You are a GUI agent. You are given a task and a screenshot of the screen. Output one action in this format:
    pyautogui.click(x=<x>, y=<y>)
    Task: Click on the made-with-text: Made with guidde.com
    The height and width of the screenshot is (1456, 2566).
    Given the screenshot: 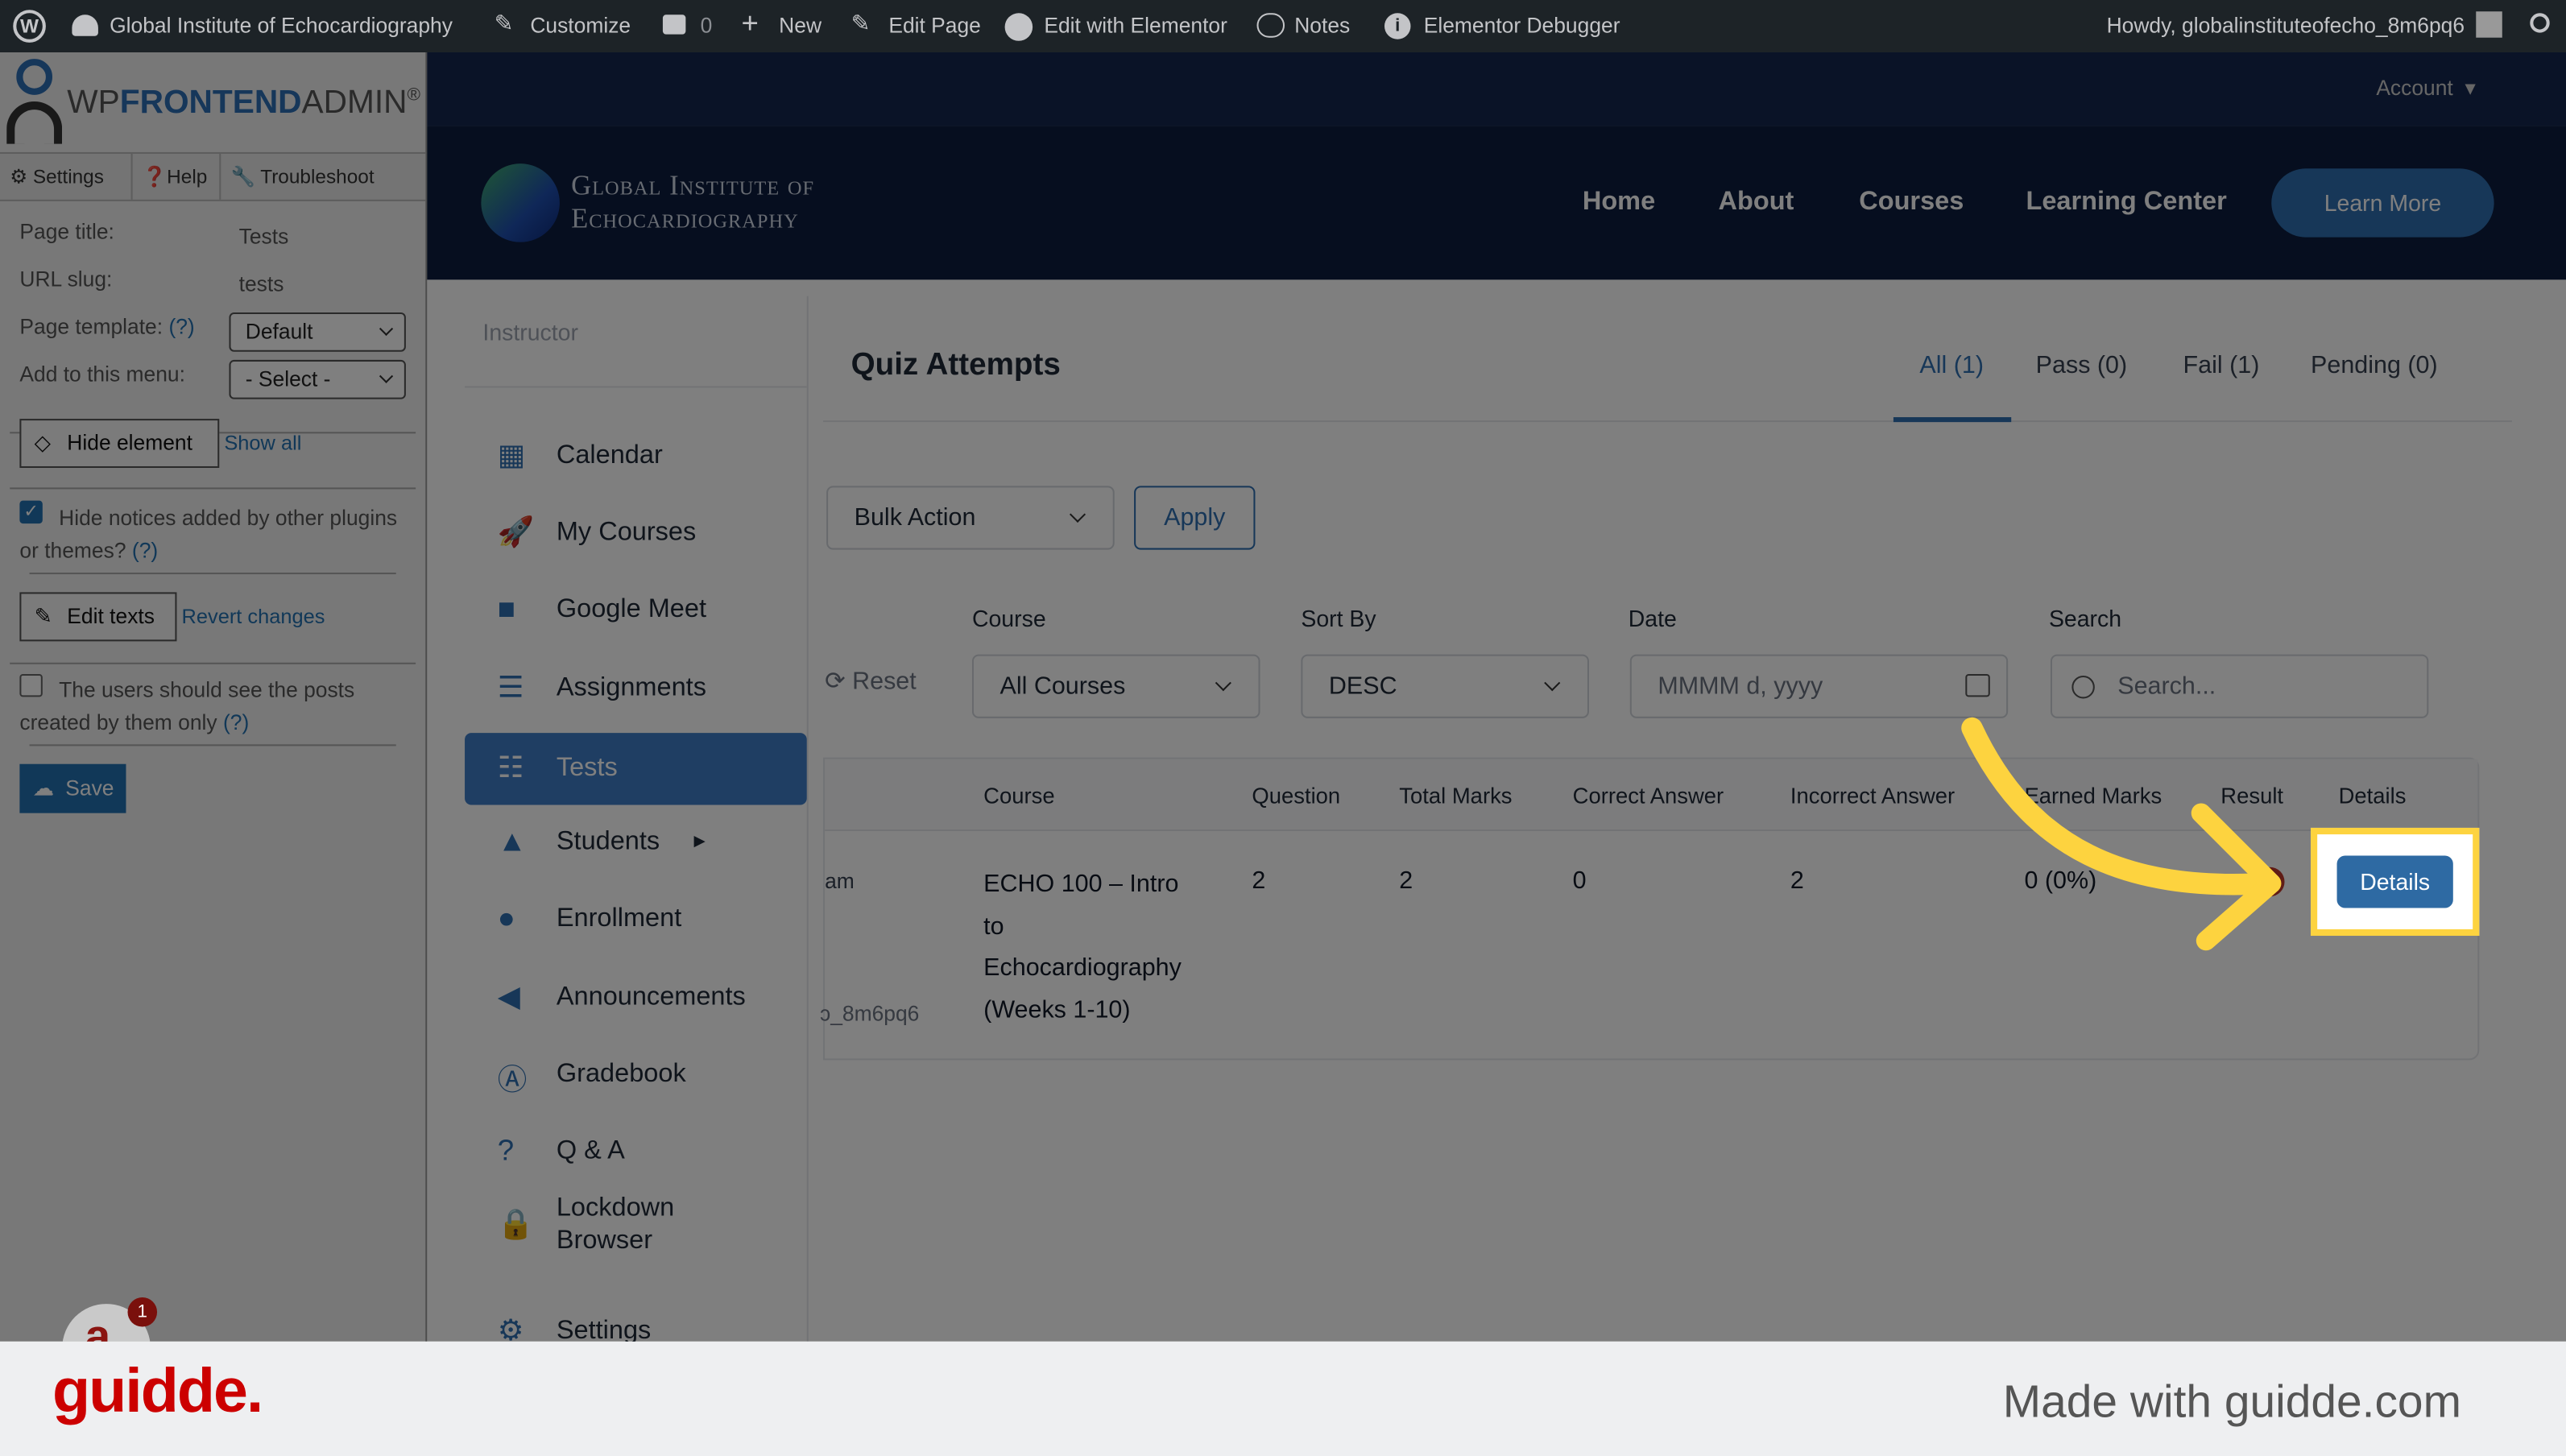 What is the action you would take?
    pyautogui.click(x=2231, y=1401)
    